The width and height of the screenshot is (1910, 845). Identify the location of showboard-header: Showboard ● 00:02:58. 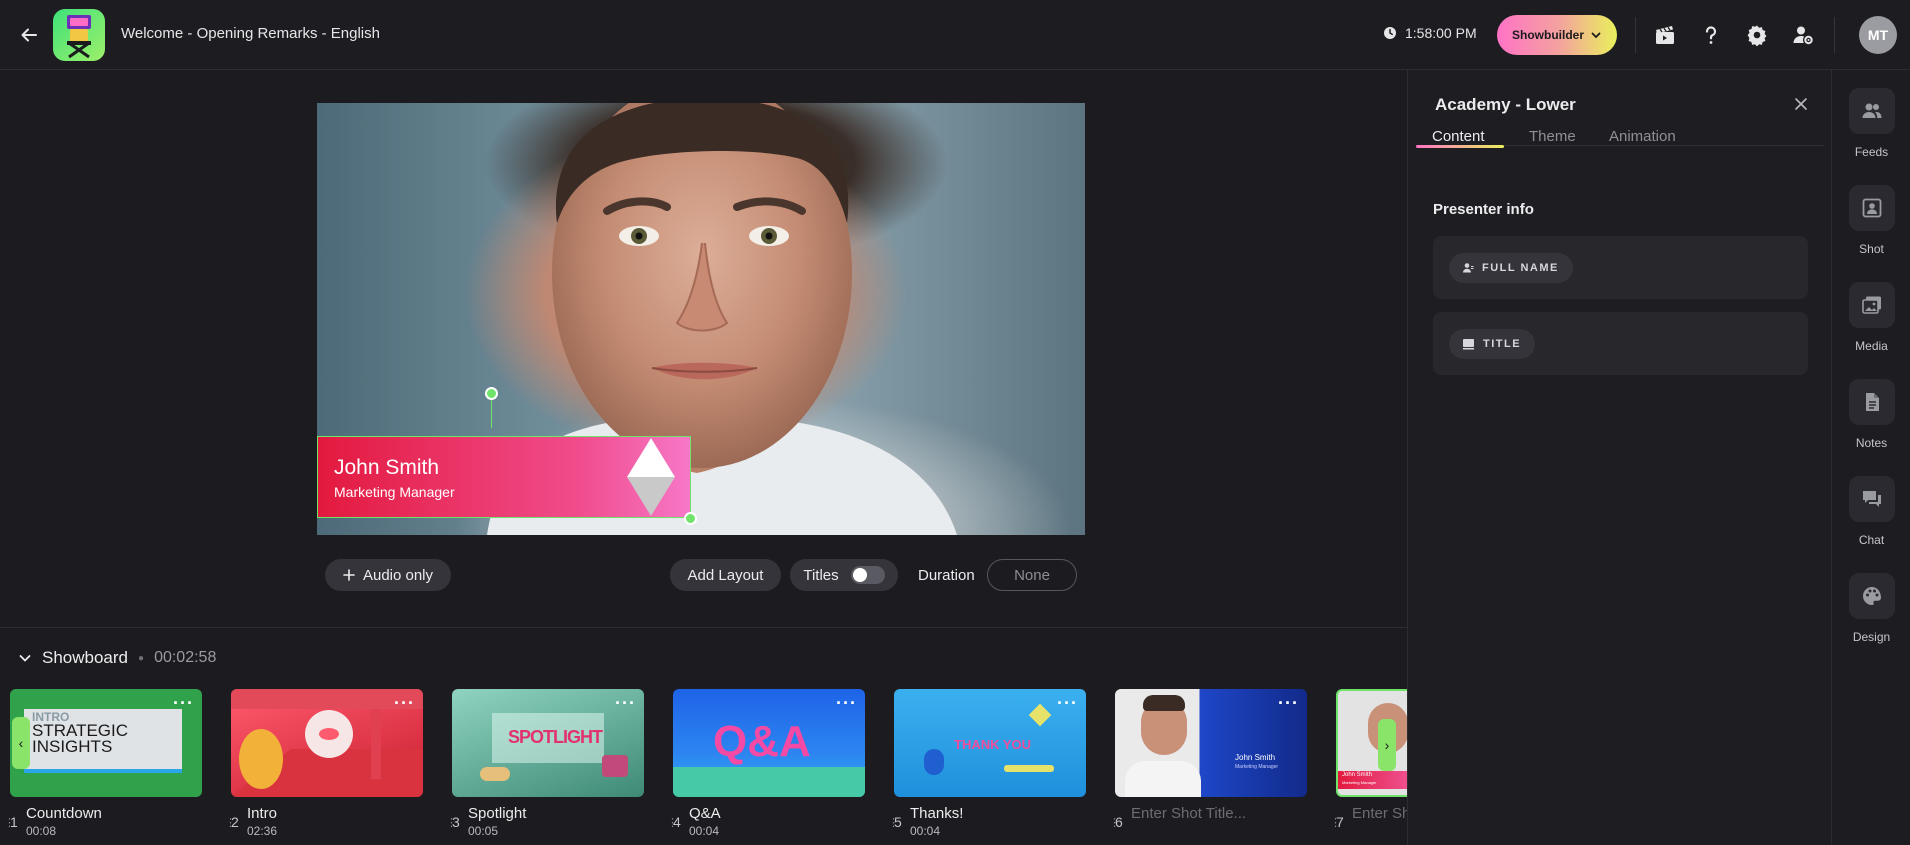
(117, 658).